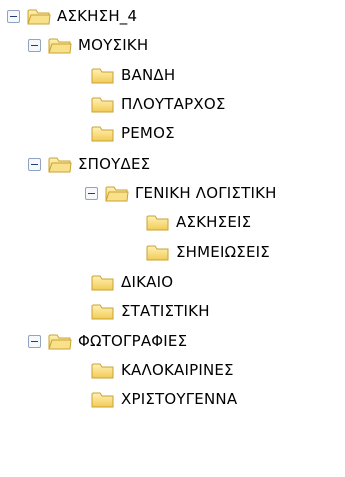 This screenshot has height=477, width=345. I want to click on folder-label: ΜΟΥΣΙΚΗ, so click(113, 45).